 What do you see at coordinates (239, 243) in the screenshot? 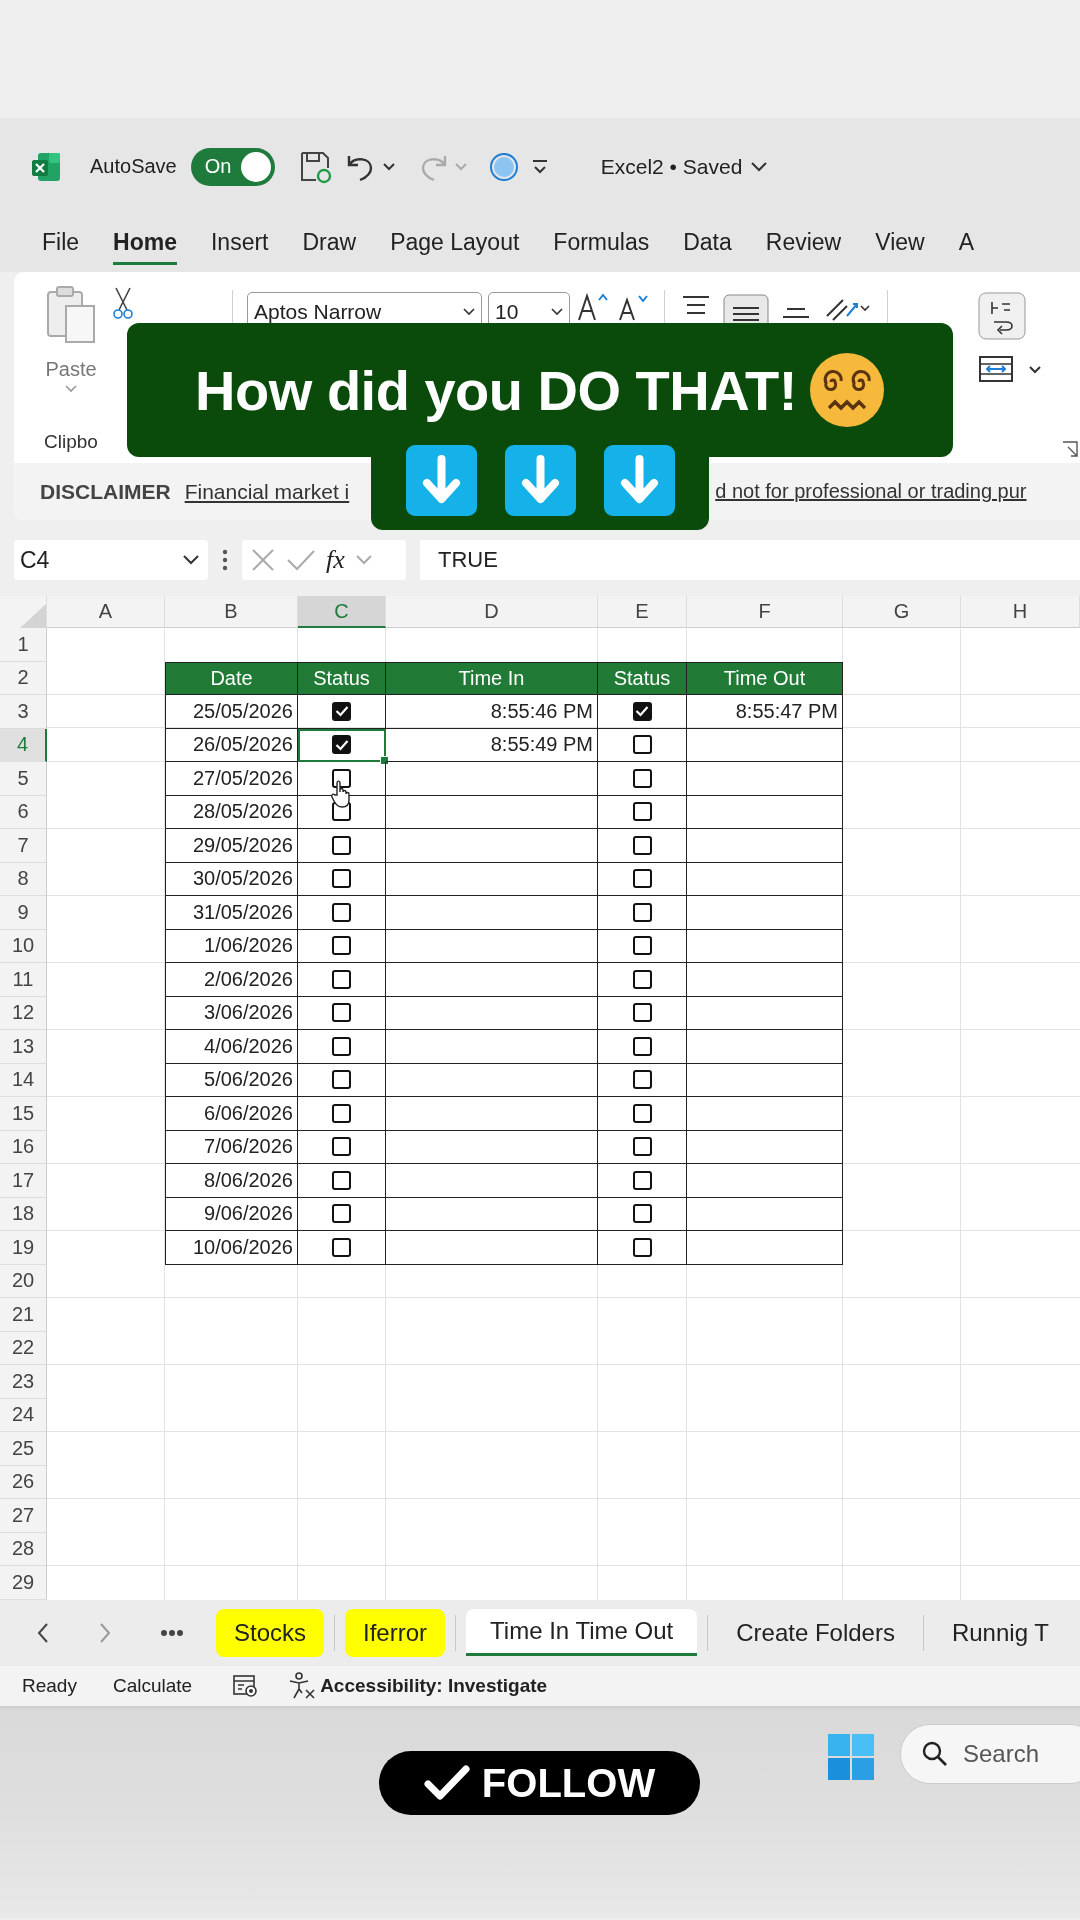
I see `ribbon-tab: Insert` at bounding box center [239, 243].